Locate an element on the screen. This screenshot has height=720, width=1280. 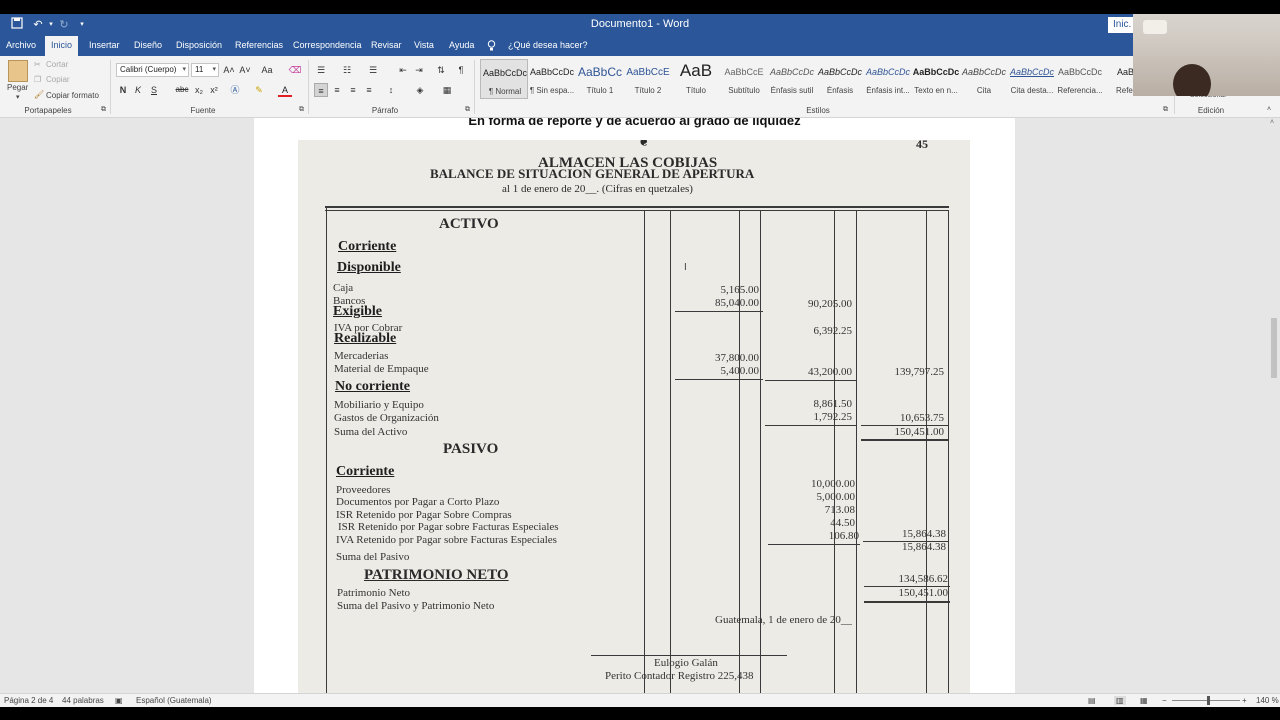
vertical-scrollbar: ˄ is located at coordinates (1274, 405).